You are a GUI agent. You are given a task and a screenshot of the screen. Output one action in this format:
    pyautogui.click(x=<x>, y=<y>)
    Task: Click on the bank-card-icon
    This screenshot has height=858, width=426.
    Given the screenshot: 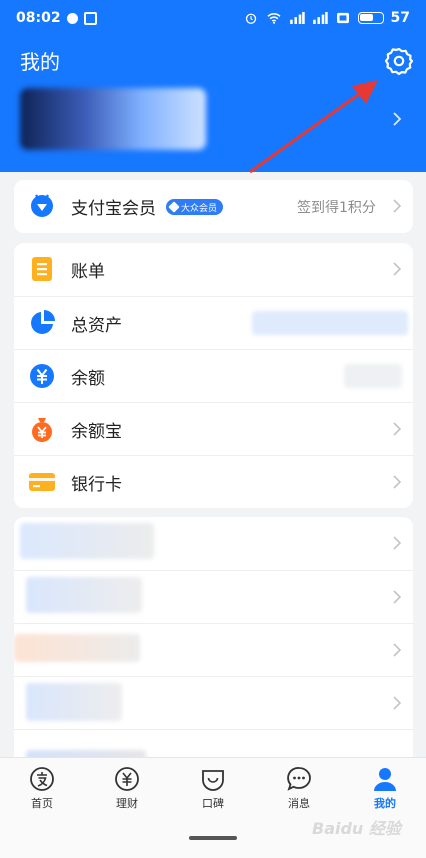 What is the action you would take?
    pyautogui.click(x=42, y=482)
    